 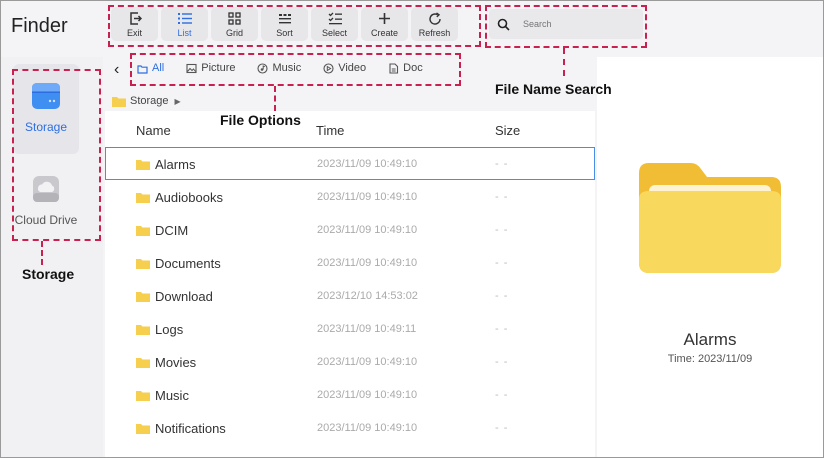 What do you see at coordinates (710, 359) in the screenshot?
I see `preview-time: Time: 2023/11/09` at bounding box center [710, 359].